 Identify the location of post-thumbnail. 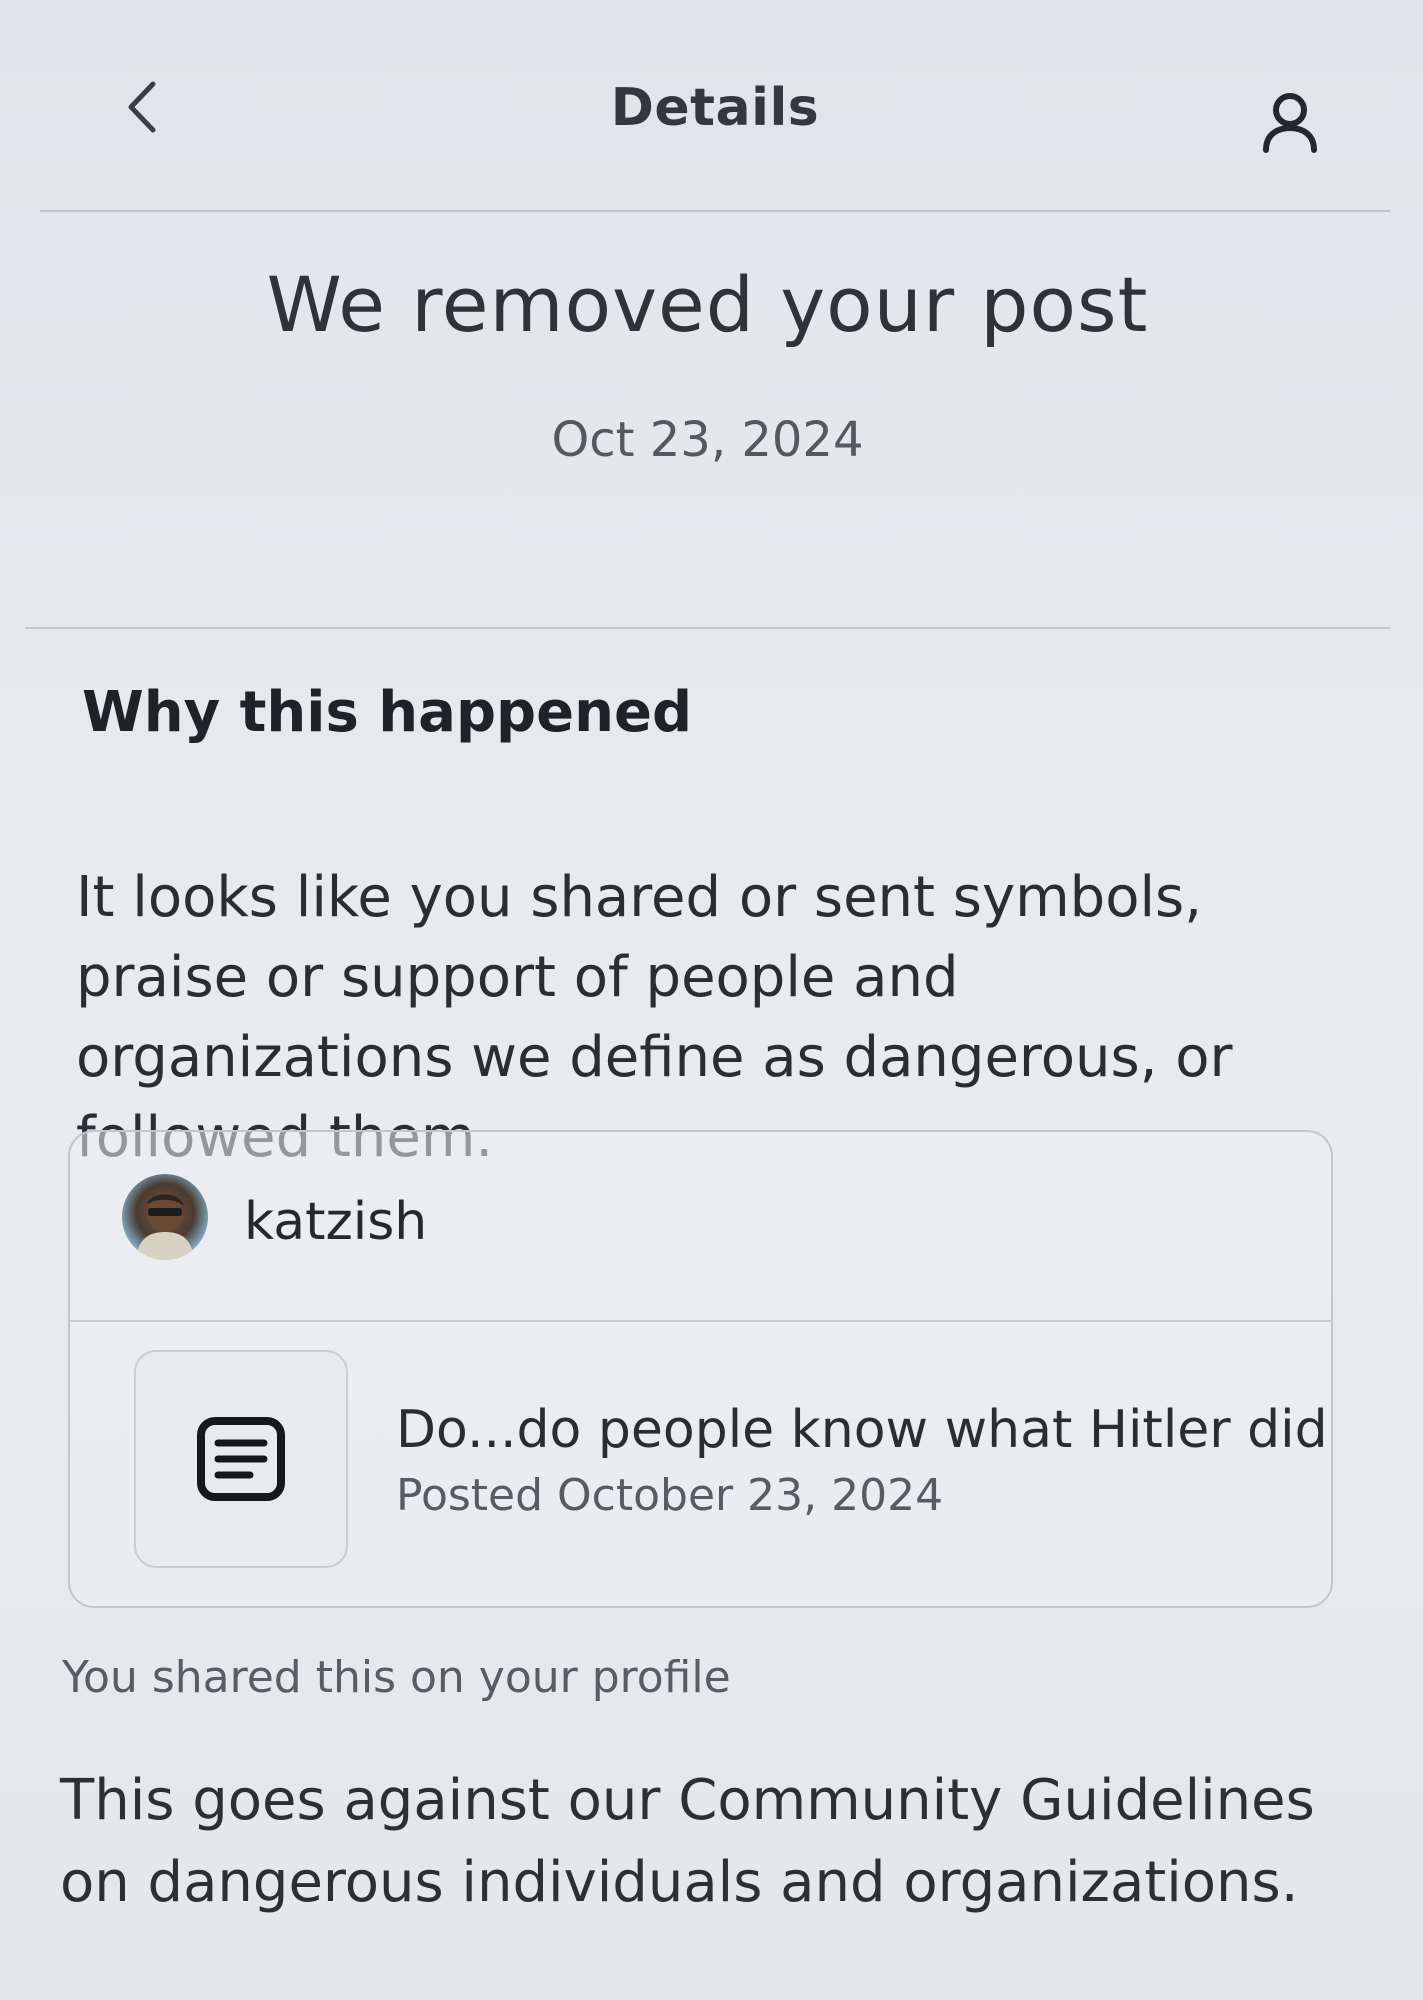
(241, 1459).